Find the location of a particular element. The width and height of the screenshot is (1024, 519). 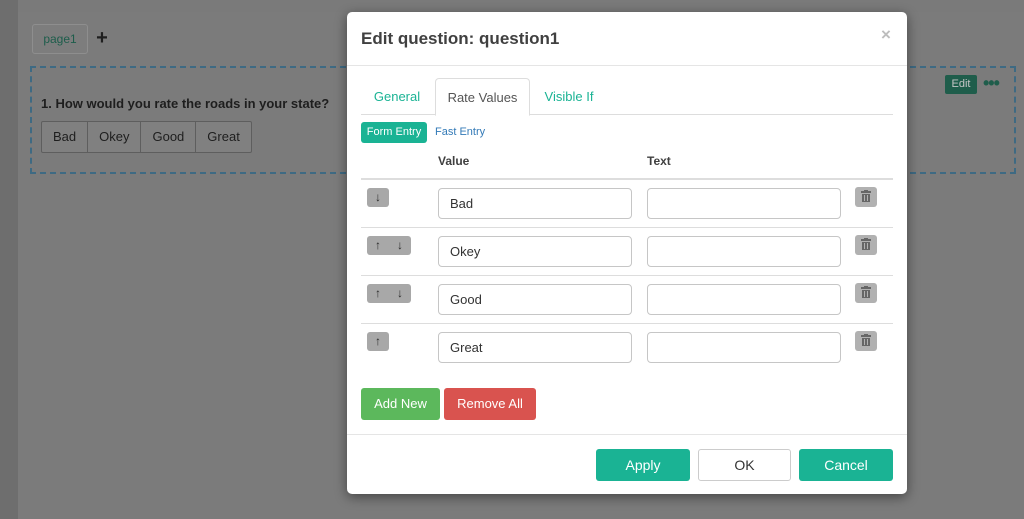

remove-all-button: Remove All is located at coordinates (490, 404).